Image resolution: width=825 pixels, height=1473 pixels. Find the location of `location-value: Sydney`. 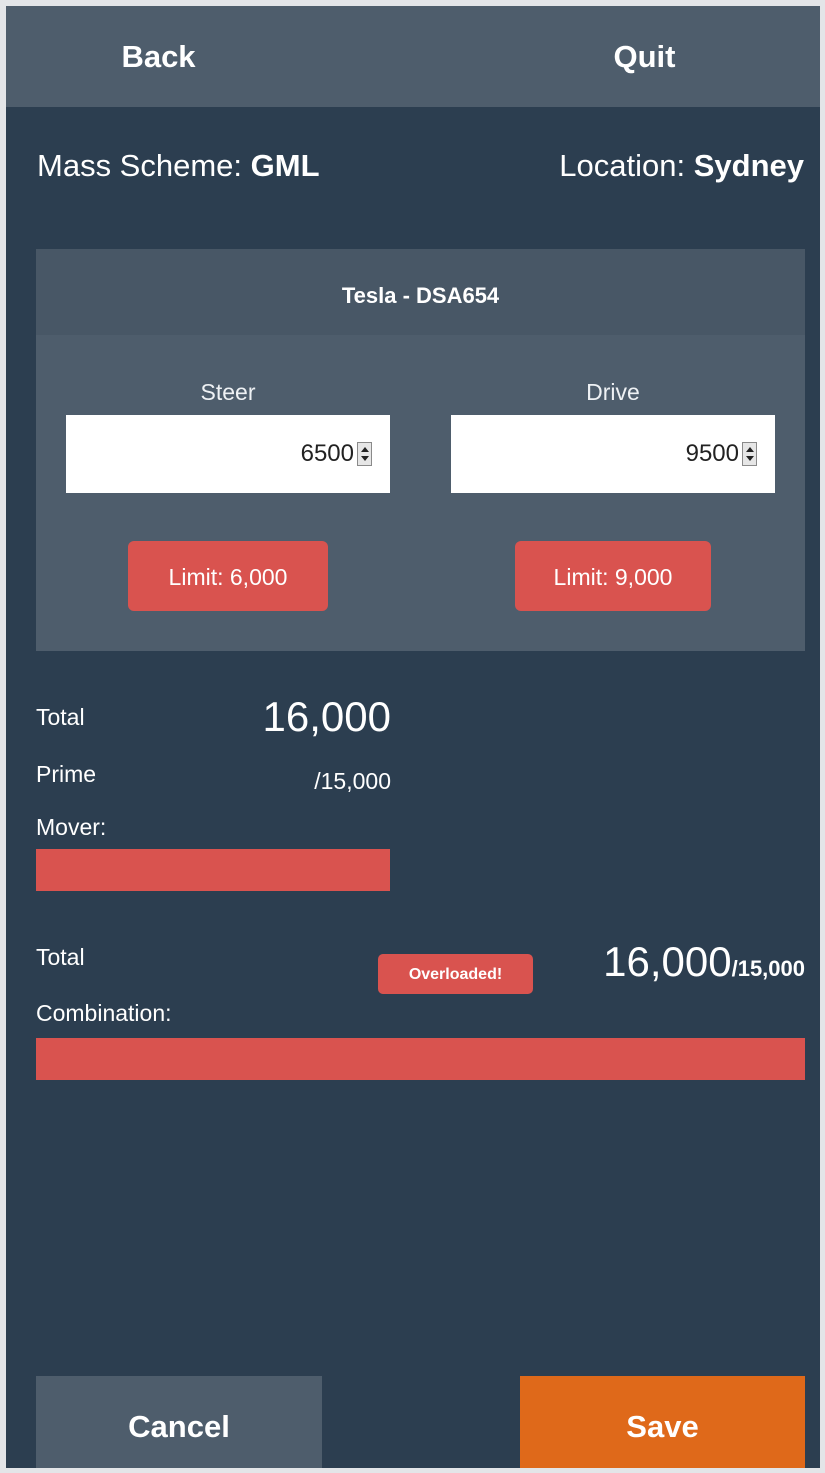

location-value: Sydney is located at coordinates (748, 165).